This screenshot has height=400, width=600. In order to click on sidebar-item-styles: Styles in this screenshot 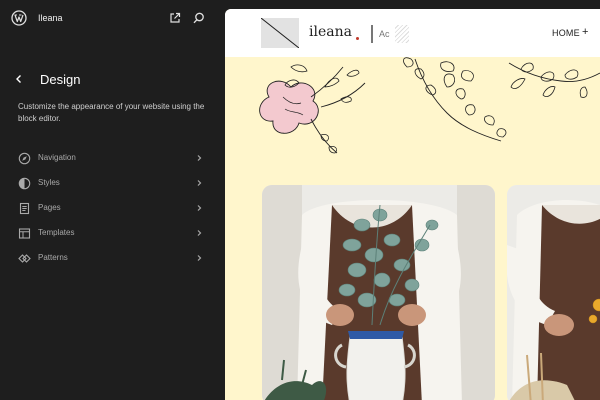, I will do `click(112, 184)`.